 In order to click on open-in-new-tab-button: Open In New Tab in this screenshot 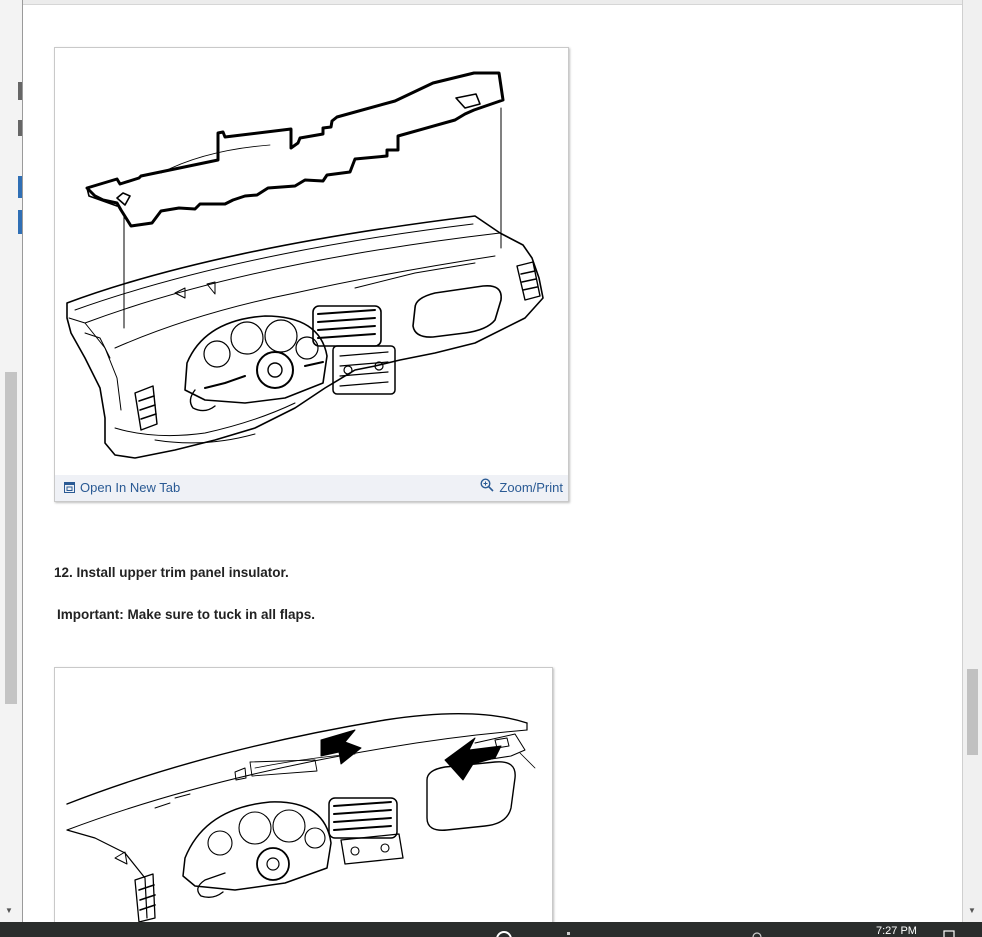, I will do `click(122, 487)`.